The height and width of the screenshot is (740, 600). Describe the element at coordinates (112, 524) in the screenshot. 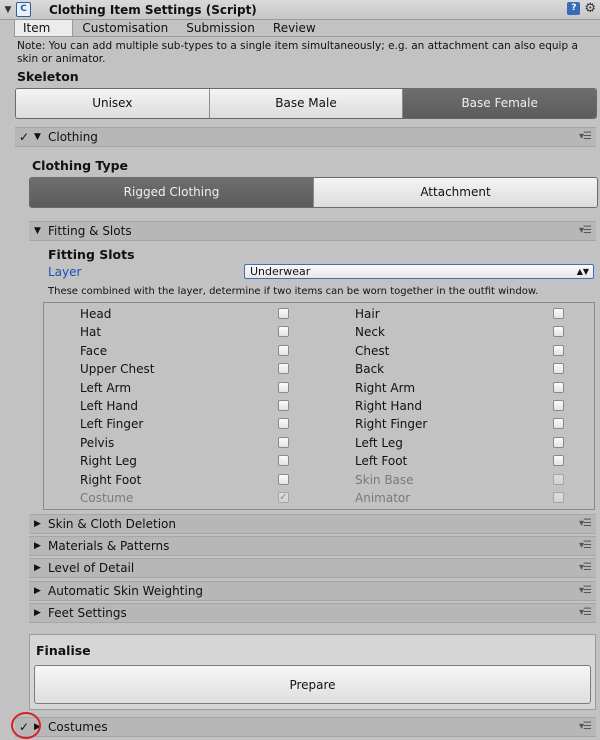

I see `section-foldout-label: Skin & Cloth Deletion` at that location.